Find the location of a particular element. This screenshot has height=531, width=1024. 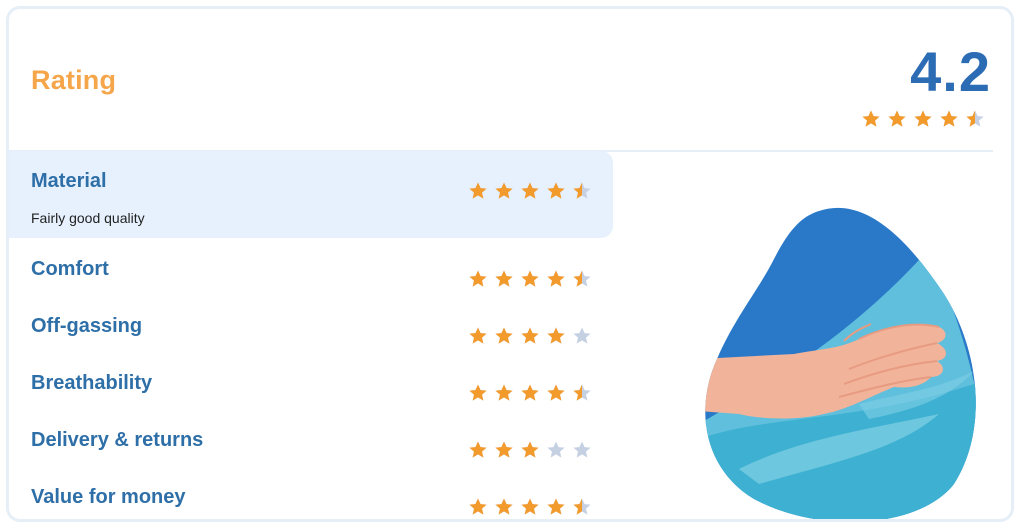

rating-label: Comfort is located at coordinates (70, 269).